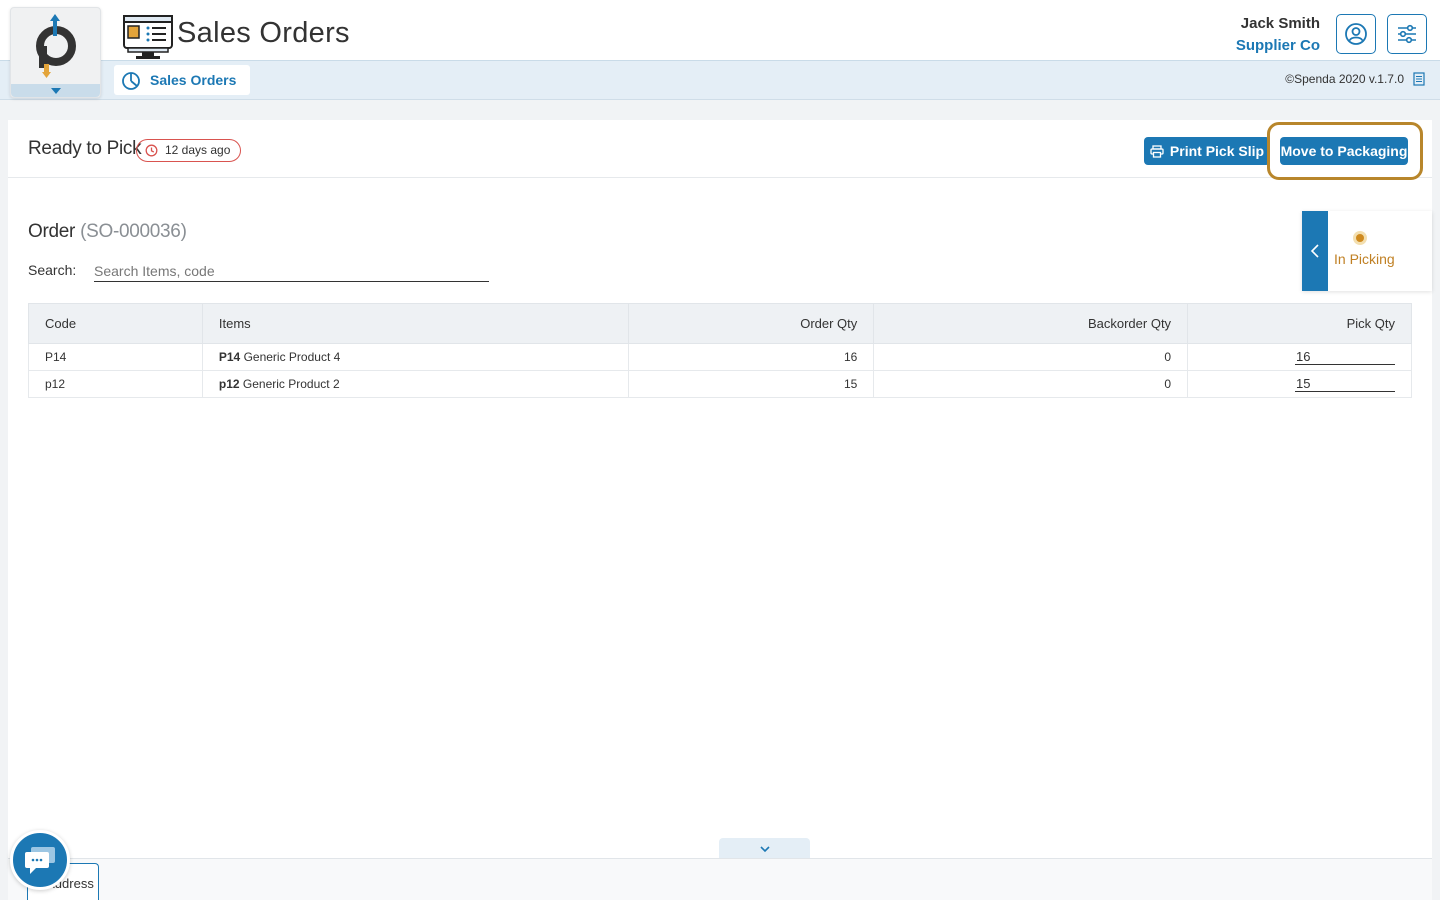 The height and width of the screenshot is (900, 1440). Describe the element at coordinates (751, 384) in the screenshot. I see `cell-order-qty: 15` at that location.